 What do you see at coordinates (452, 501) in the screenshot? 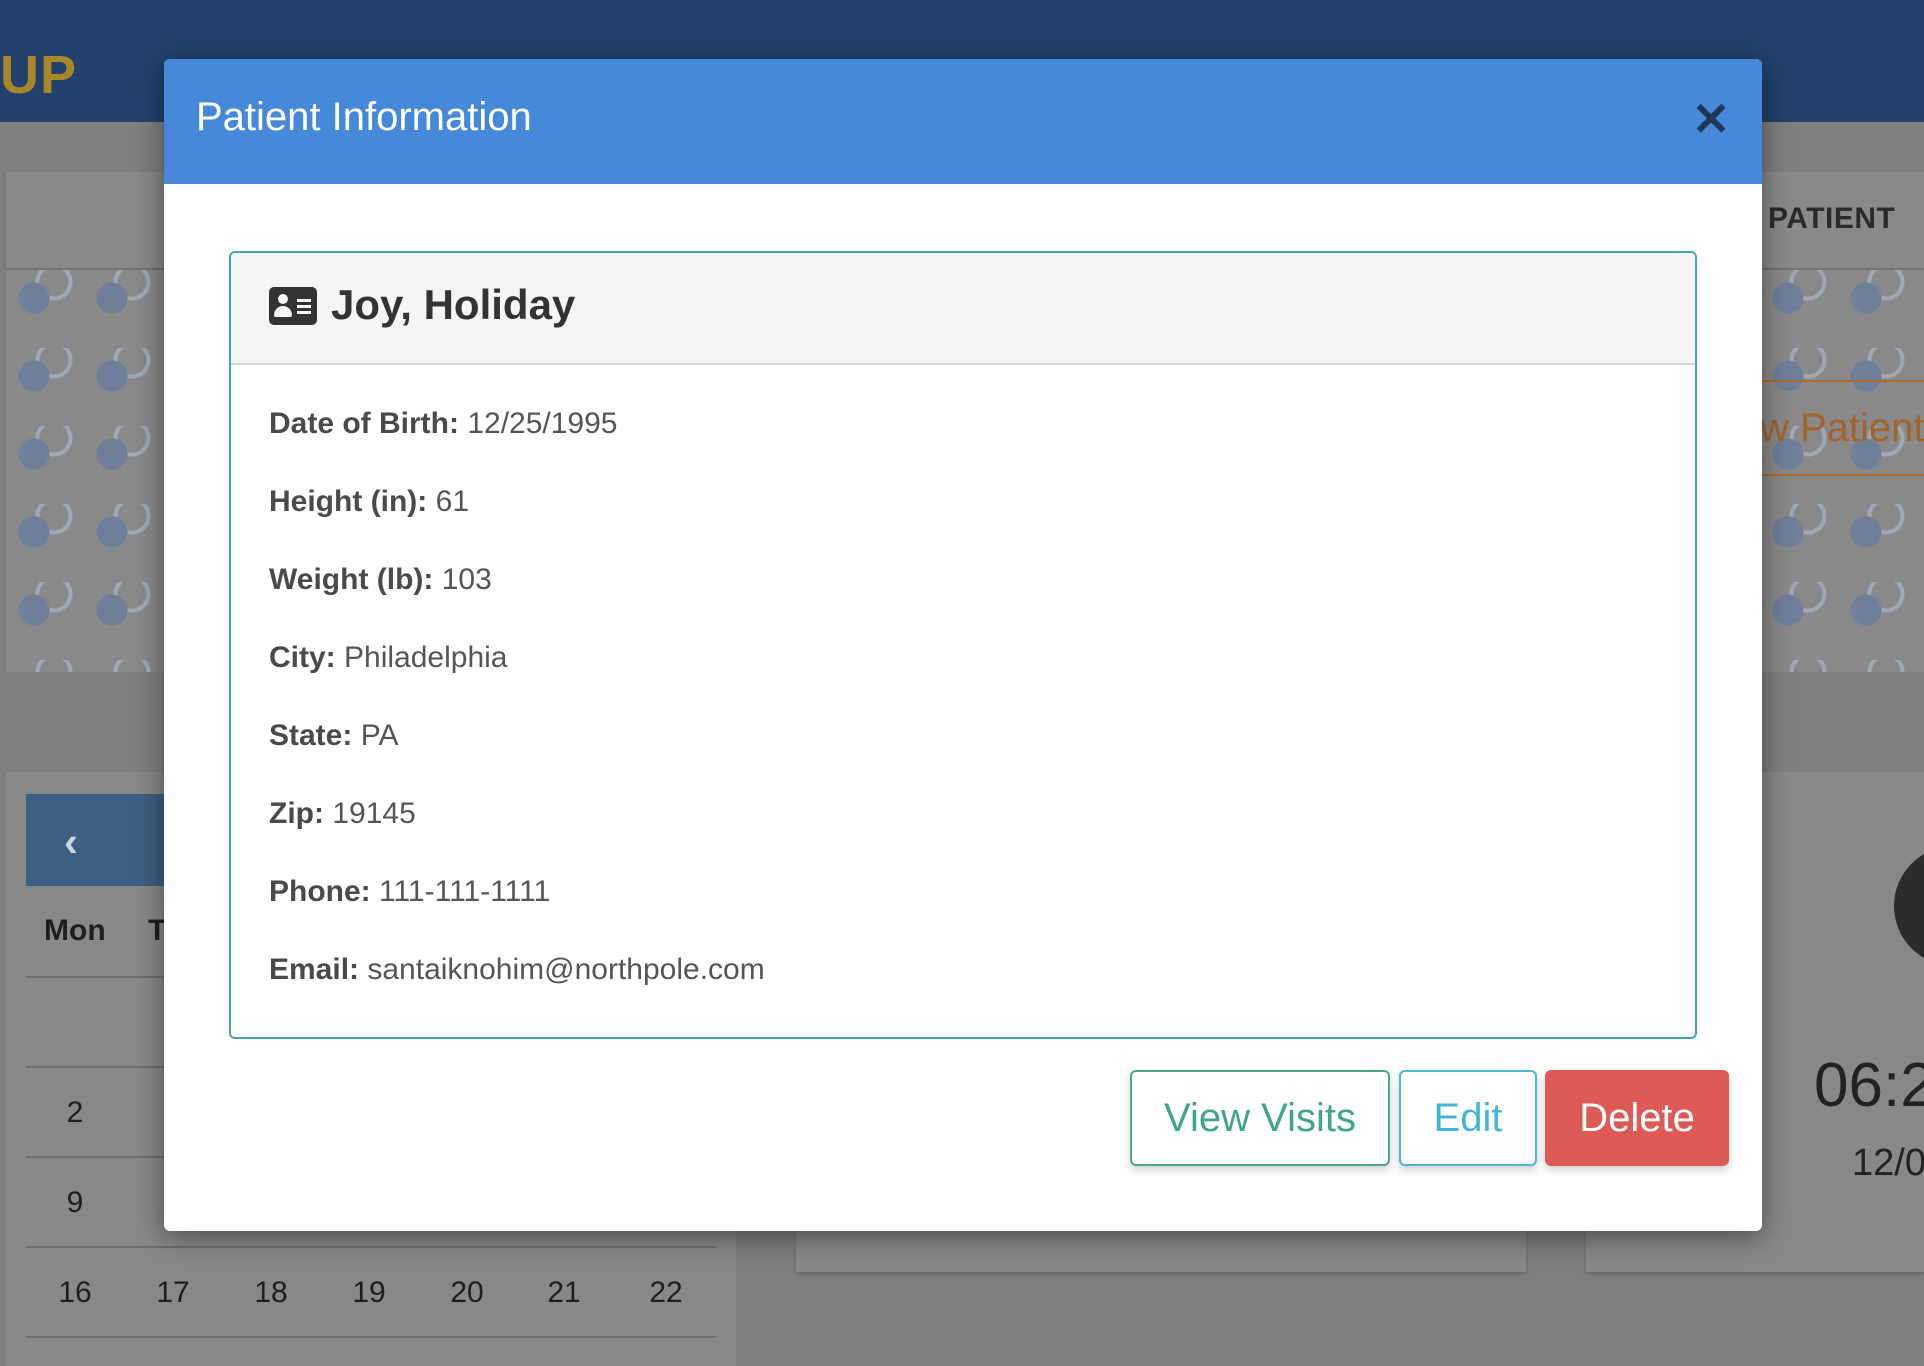
I see `field-value: 61` at bounding box center [452, 501].